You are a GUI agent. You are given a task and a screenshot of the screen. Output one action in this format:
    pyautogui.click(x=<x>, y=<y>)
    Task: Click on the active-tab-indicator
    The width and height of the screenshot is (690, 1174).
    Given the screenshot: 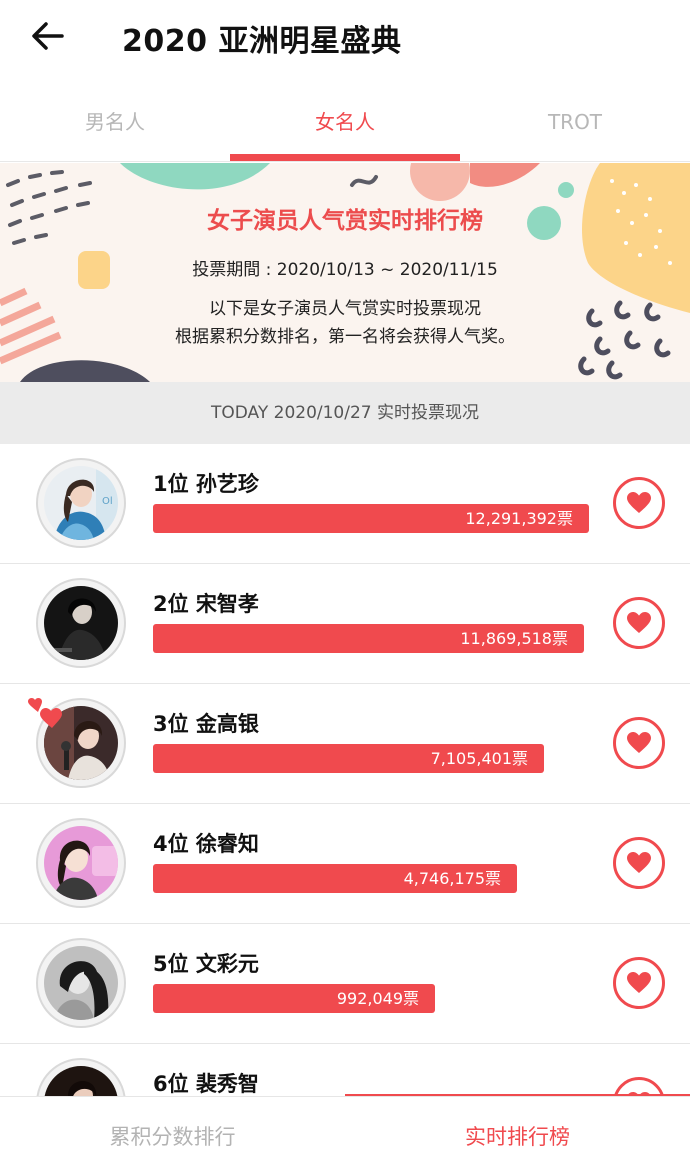 What is the action you would take?
    pyautogui.click(x=345, y=157)
    